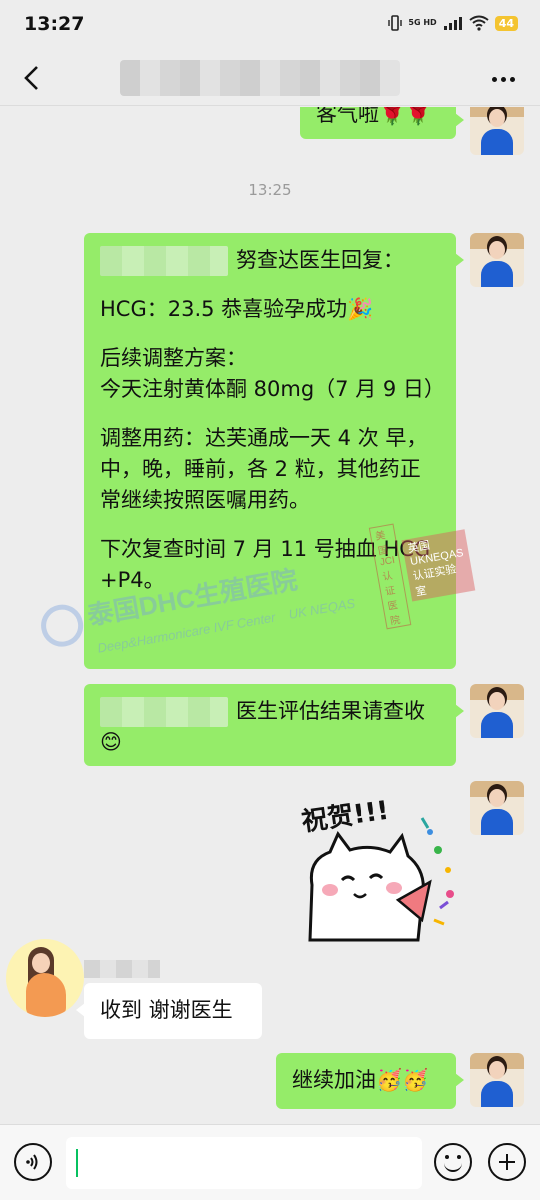 This screenshot has height=1200, width=540. Describe the element at coordinates (395, 23) in the screenshot. I see `vibrate-icon` at that location.